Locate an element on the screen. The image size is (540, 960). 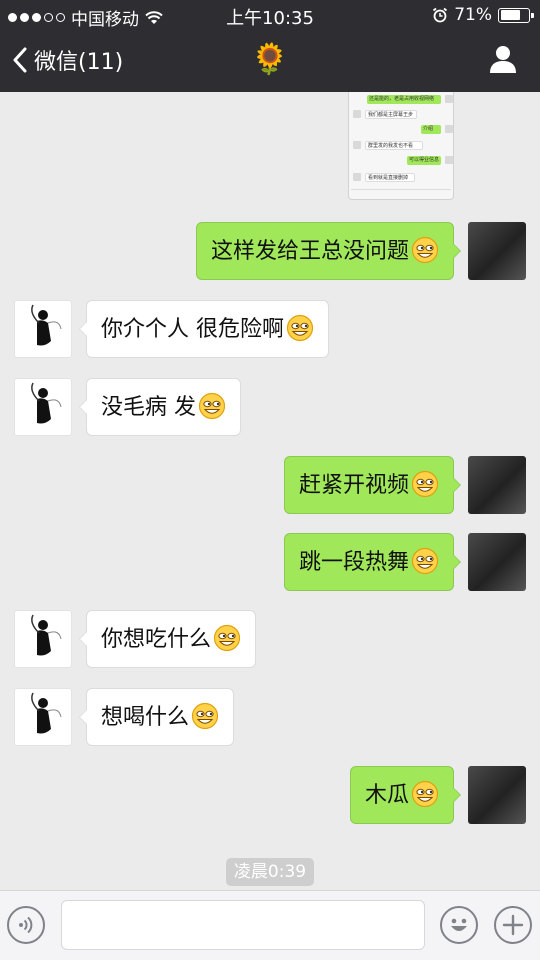
more-button is located at coordinates (513, 925).